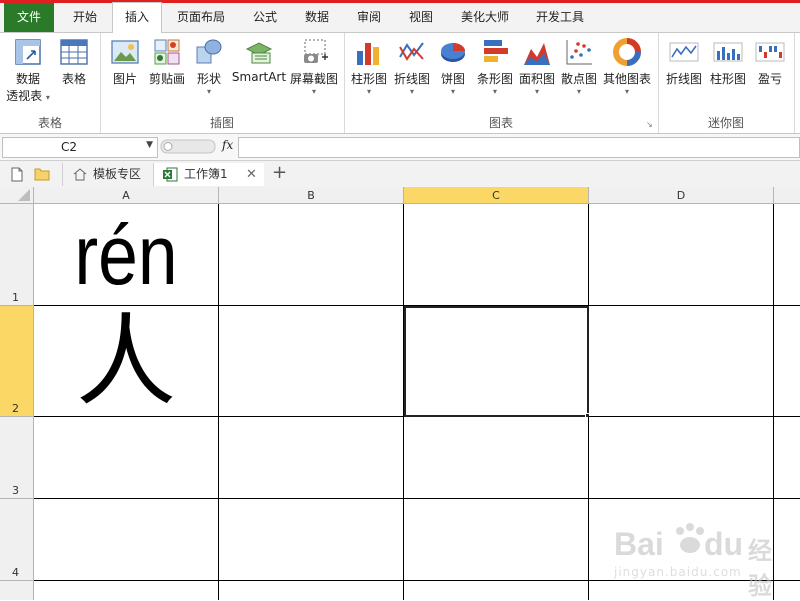 The height and width of the screenshot is (601, 800). I want to click on area-chart-button: 面积图 ▾, so click(537, 67).